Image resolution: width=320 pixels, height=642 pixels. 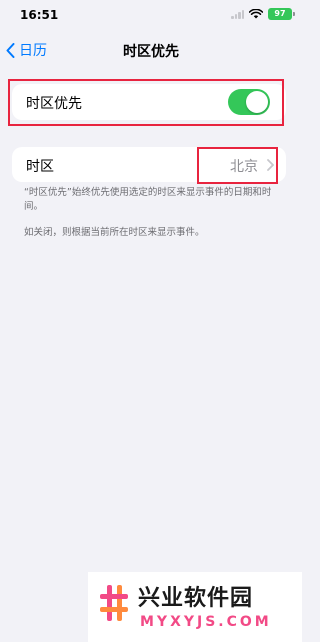 I want to click on status-icons: 97, so click(x=263, y=14).